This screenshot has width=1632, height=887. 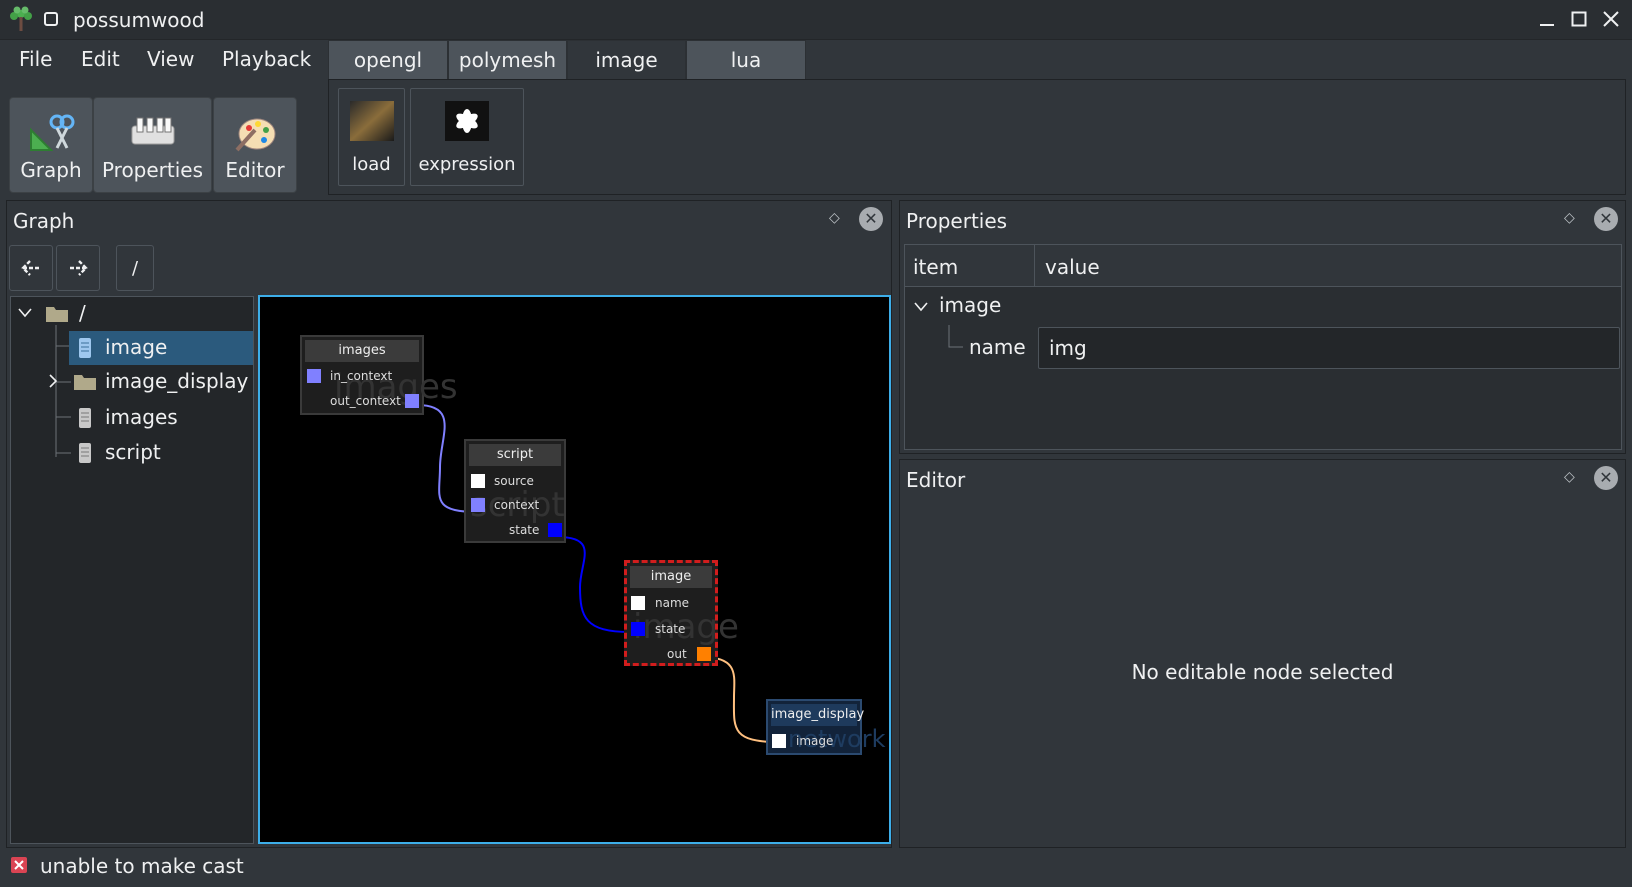 I want to click on graph-tool-button: Graph, so click(x=51, y=145).